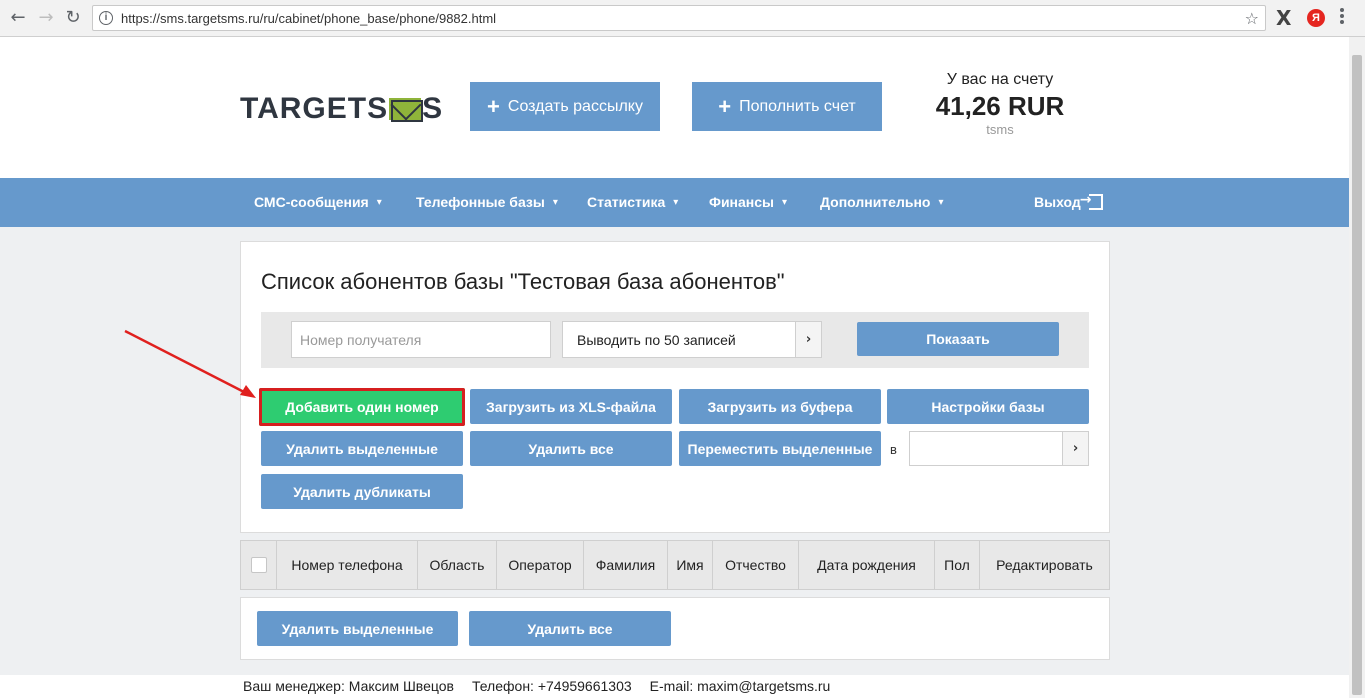  I want to click on targetsms-logo: TARGETS S, so click(341, 109).